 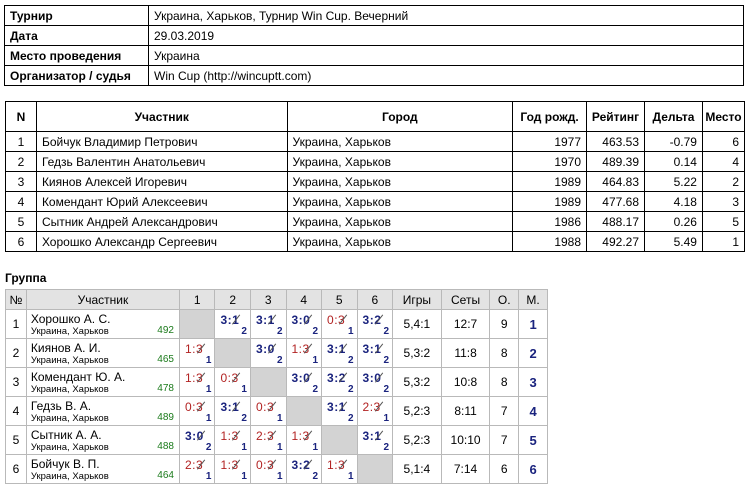 I want to click on participant-n: 2, so click(x=21, y=161).